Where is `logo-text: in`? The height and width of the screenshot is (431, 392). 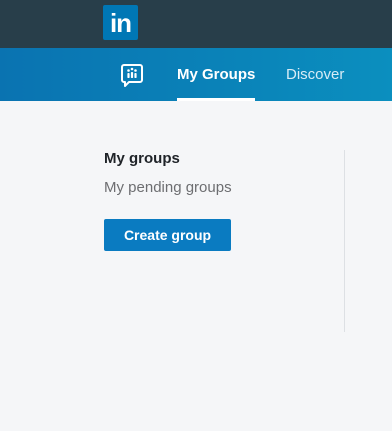 logo-text: in is located at coordinates (120, 22).